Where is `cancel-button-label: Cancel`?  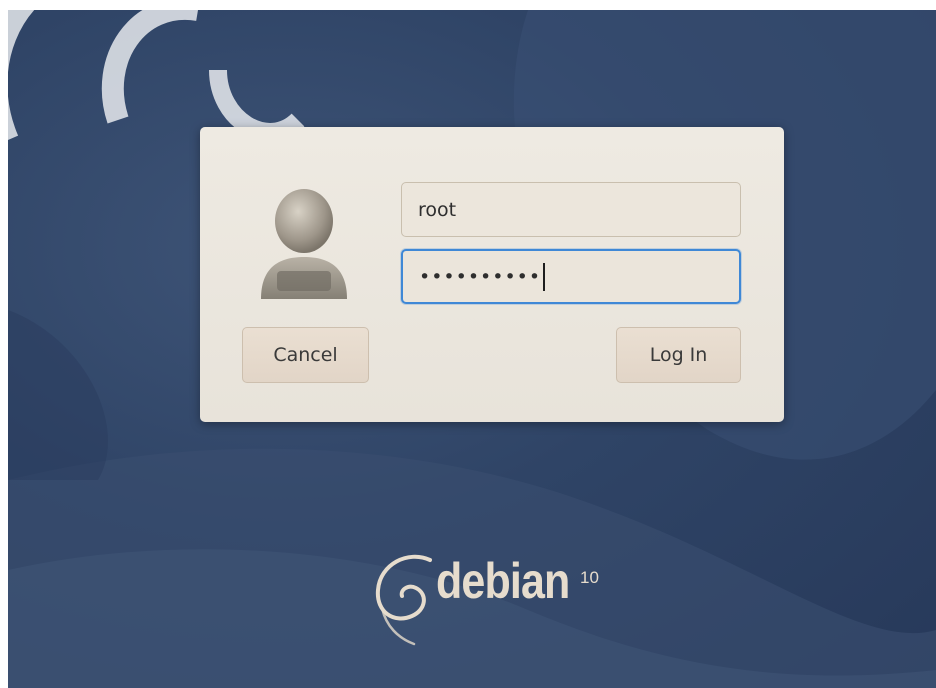
cancel-button-label: Cancel is located at coordinates (305, 355).